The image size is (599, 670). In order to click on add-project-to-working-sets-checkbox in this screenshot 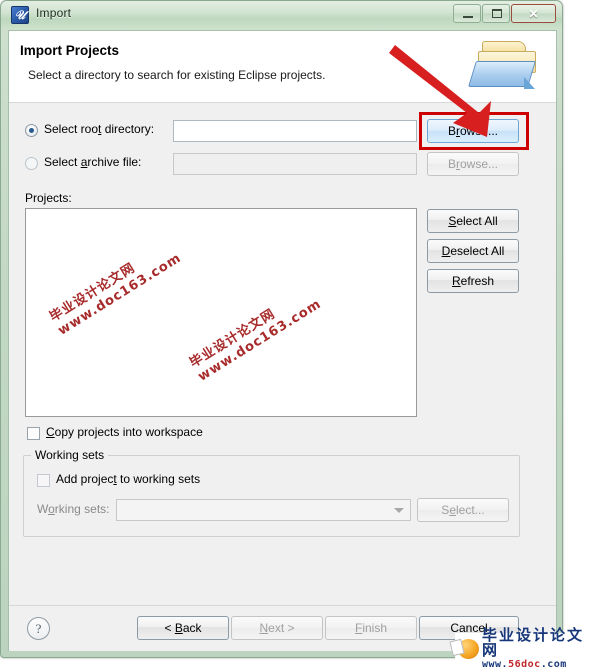, I will do `click(43, 480)`.